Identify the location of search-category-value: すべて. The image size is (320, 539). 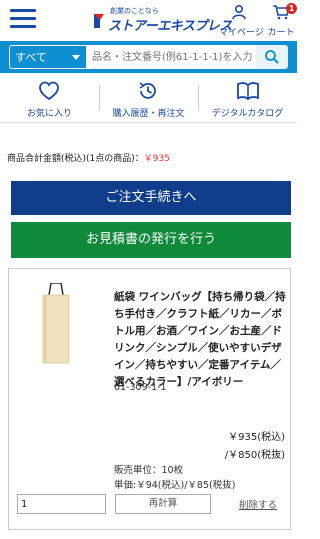
(31, 57).